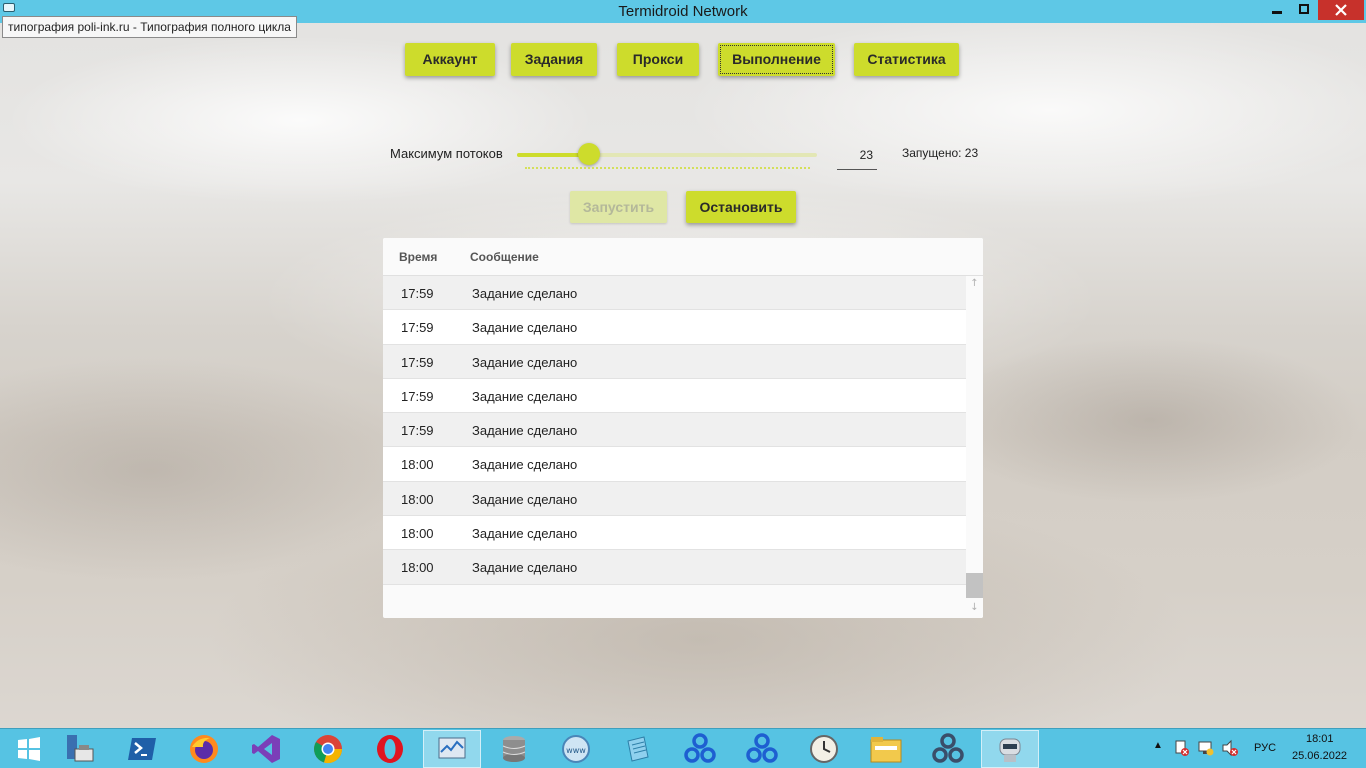 Image resolution: width=1366 pixels, height=768 pixels. I want to click on scrollbar: ↑ ↓, so click(974, 447).